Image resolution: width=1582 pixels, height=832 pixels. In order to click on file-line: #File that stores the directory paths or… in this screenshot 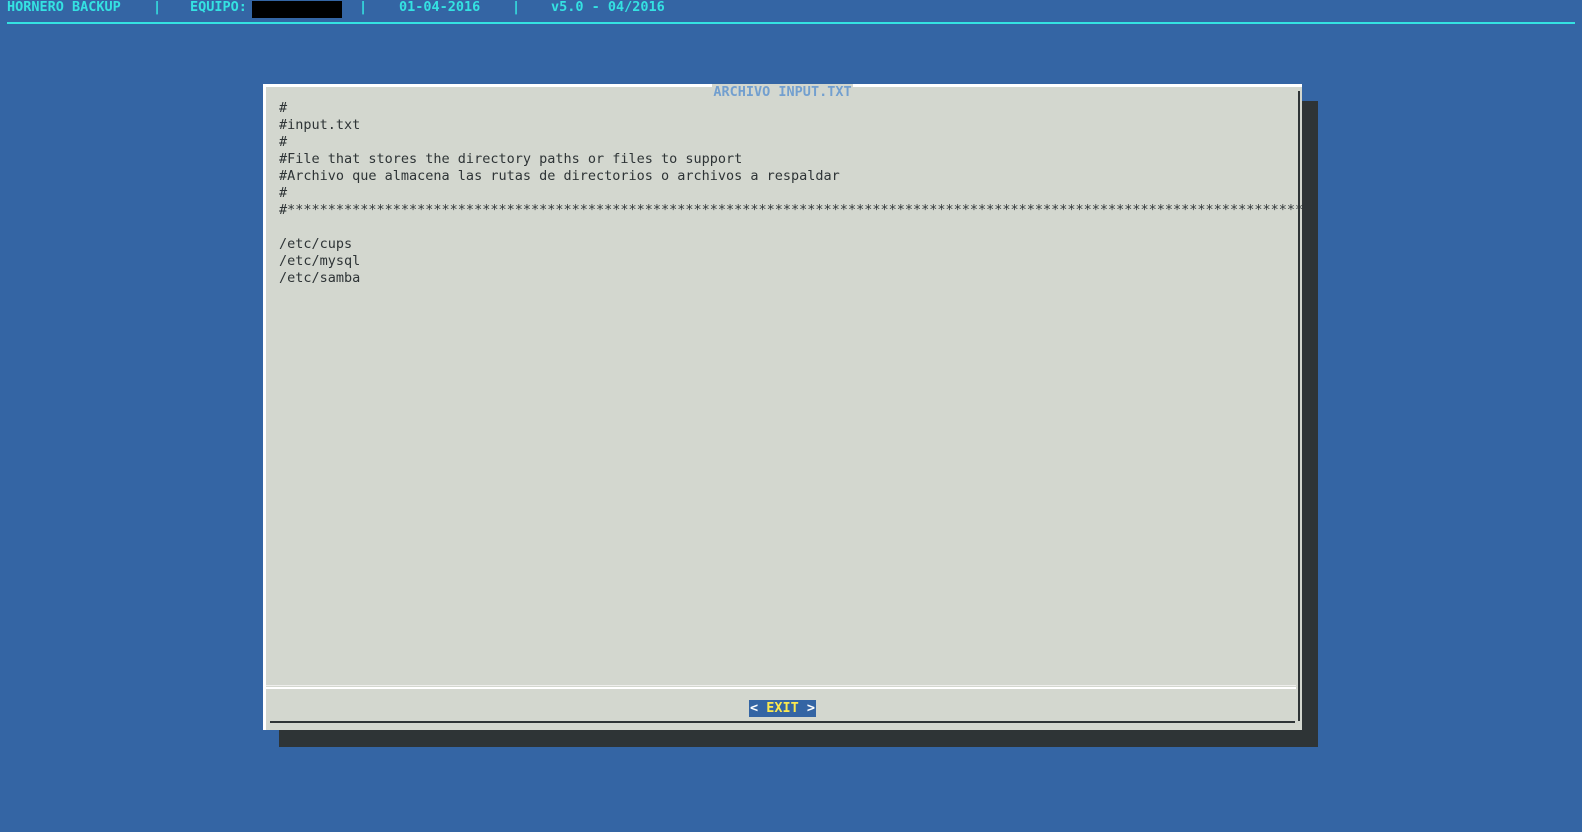, I will do `click(511, 159)`.